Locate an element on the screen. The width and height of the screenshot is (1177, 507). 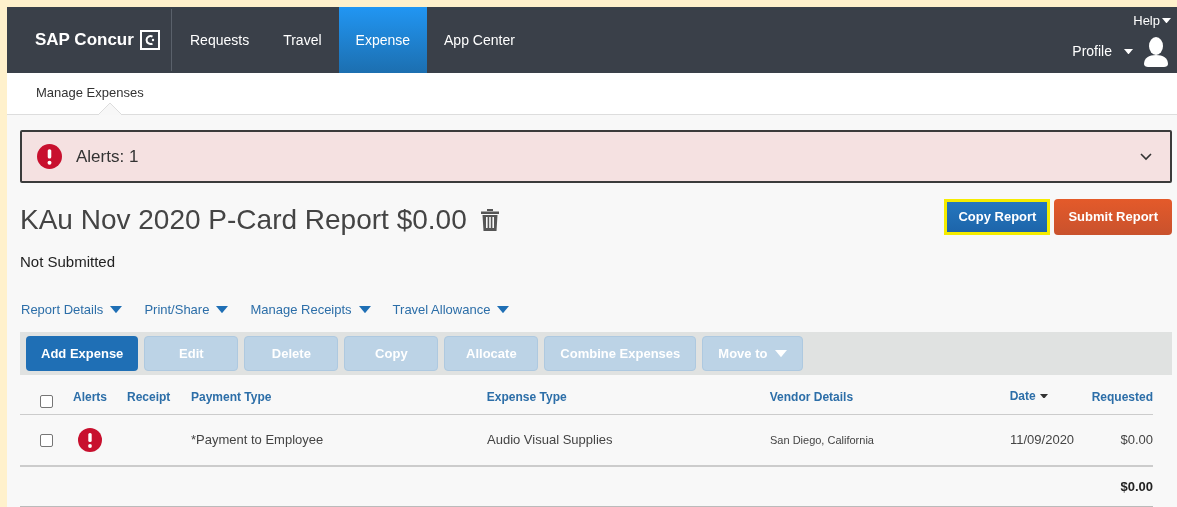
sort-icon is located at coordinates (1043, 396).